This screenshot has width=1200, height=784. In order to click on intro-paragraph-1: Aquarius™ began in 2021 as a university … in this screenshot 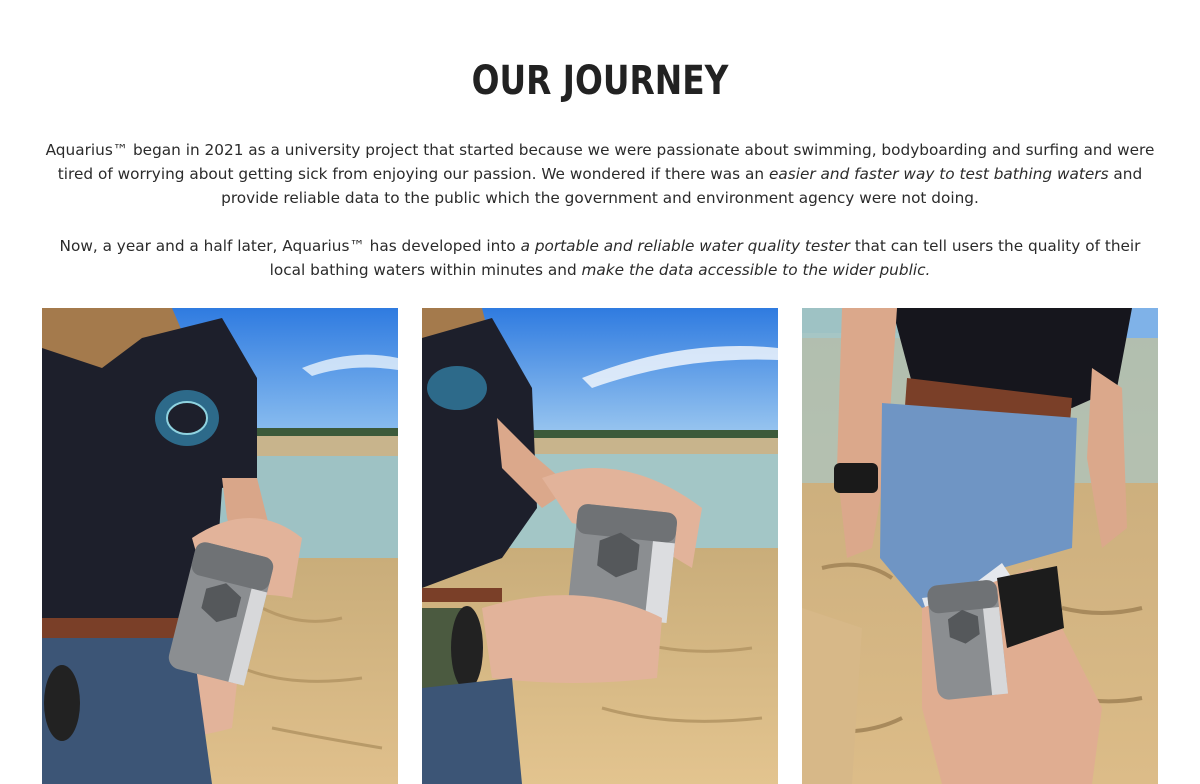, I will do `click(600, 174)`.